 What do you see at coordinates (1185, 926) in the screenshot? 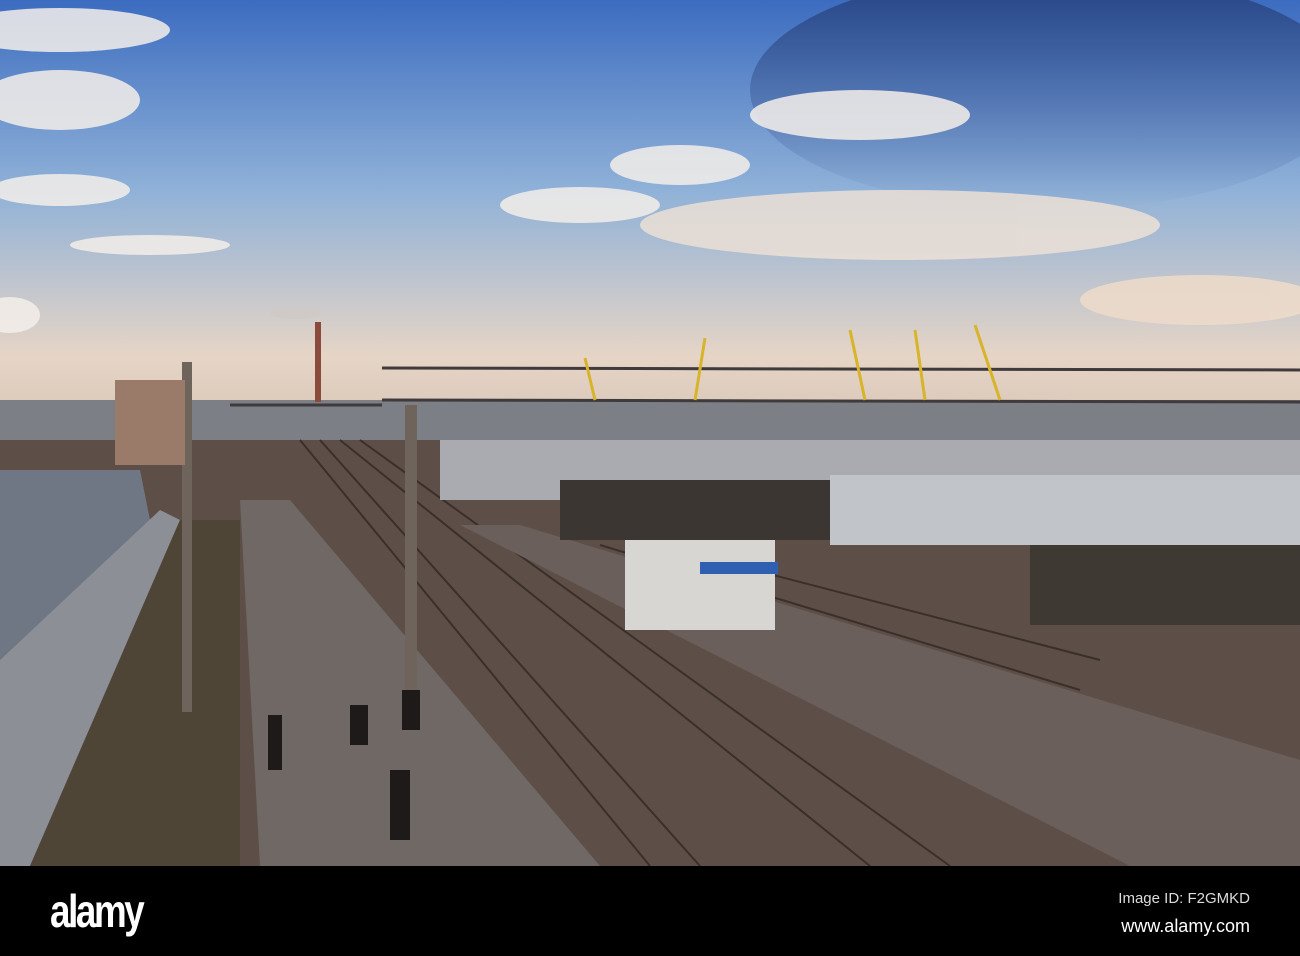
I see `site-url: www.alamy.com` at bounding box center [1185, 926].